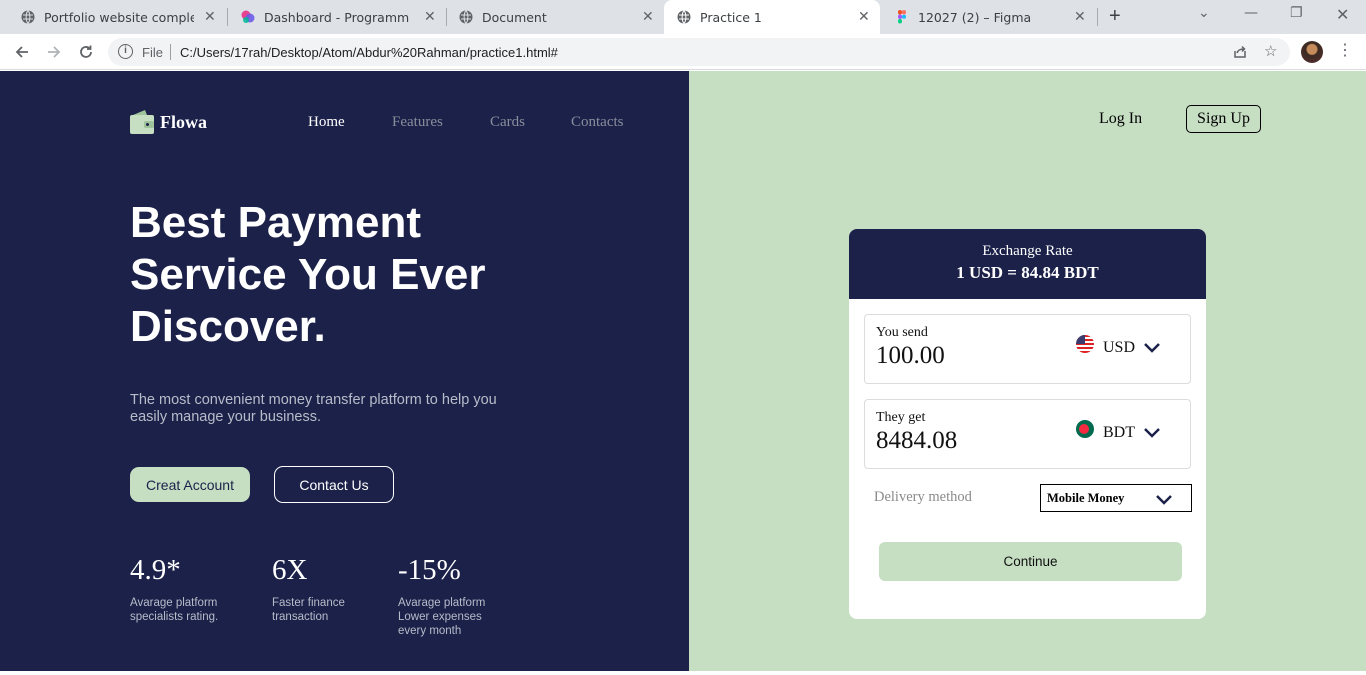  I want to click on send-currency: USD, so click(1119, 348).